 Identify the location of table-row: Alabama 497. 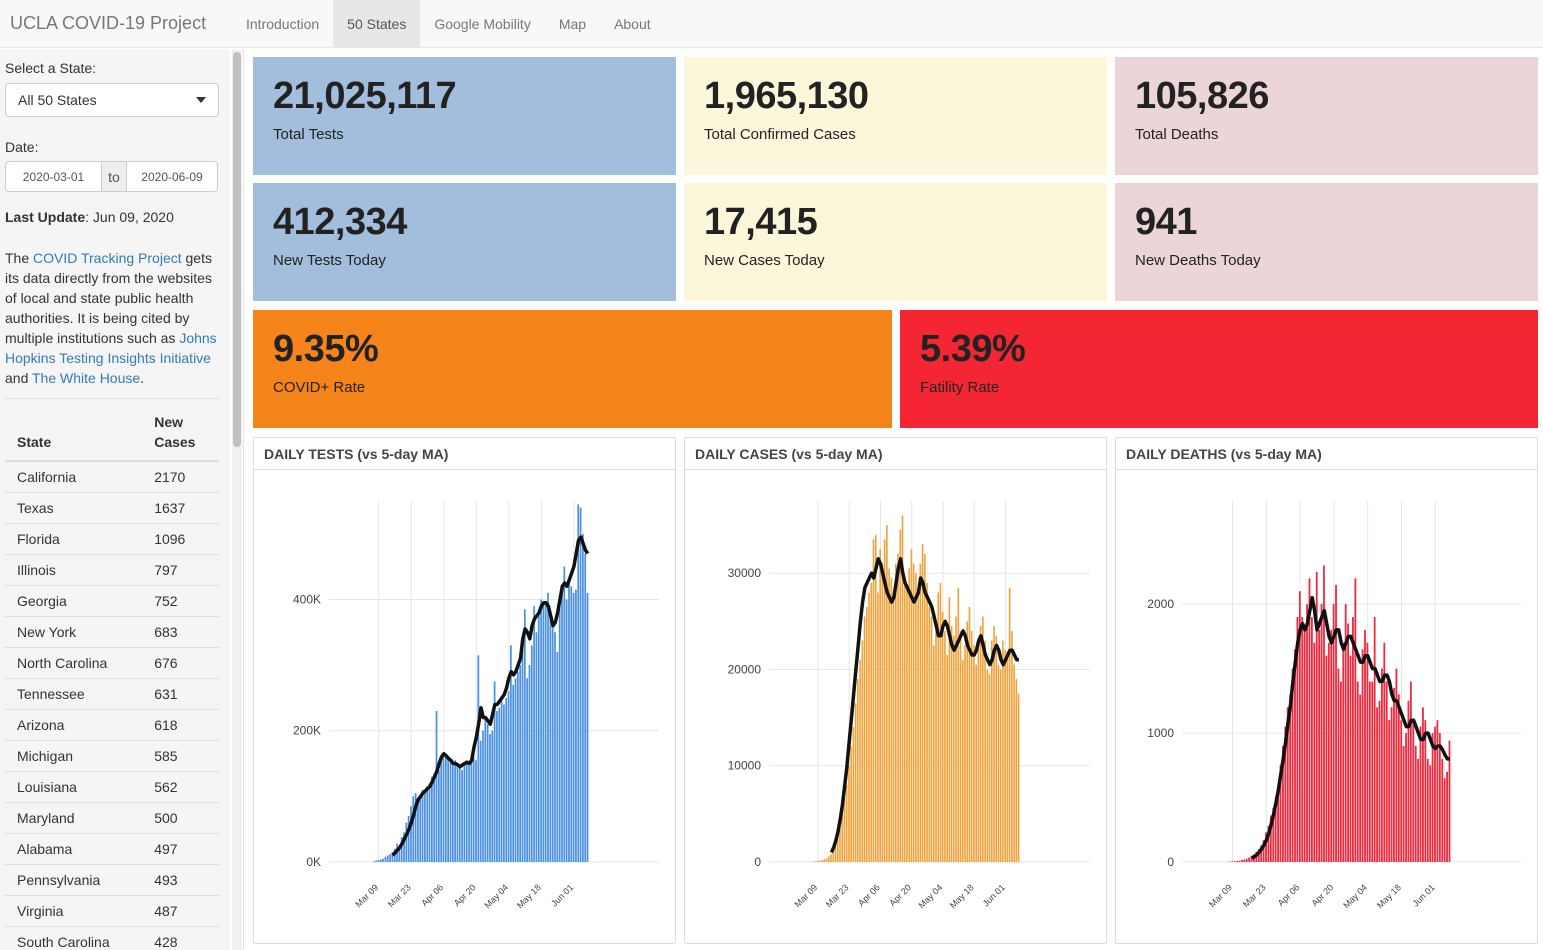
(112, 849).